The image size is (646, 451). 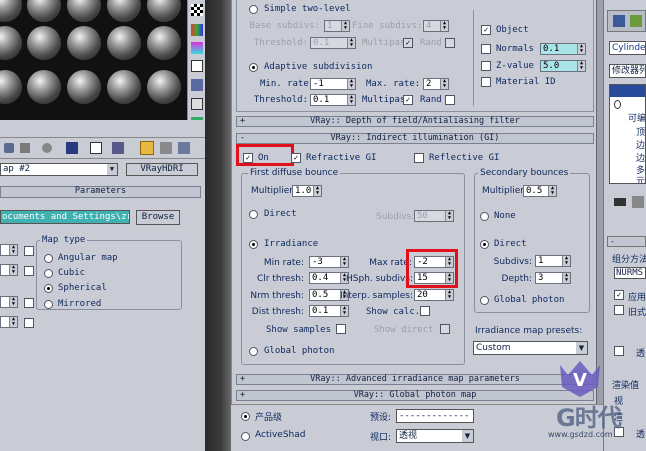 I want to click on material-id-checkbox, so click(x=486, y=82).